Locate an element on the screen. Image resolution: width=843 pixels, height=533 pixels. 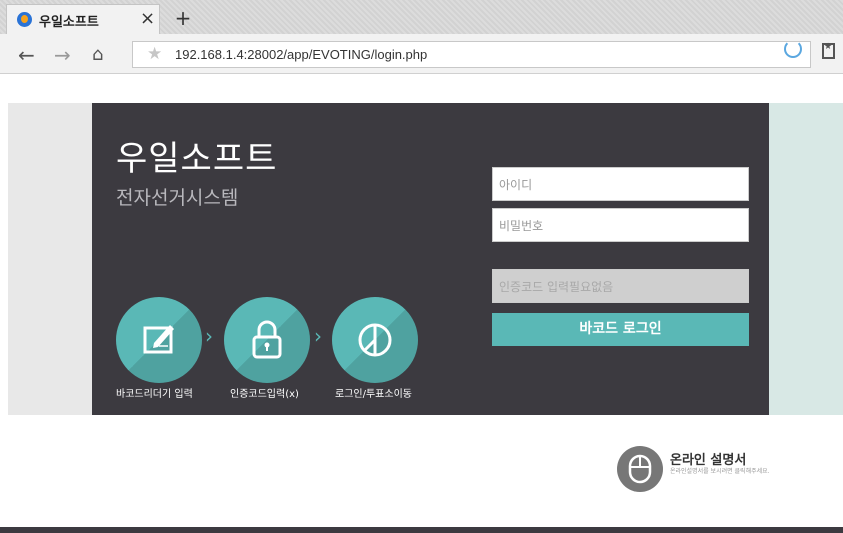
favicon-icon is located at coordinates (24, 19).